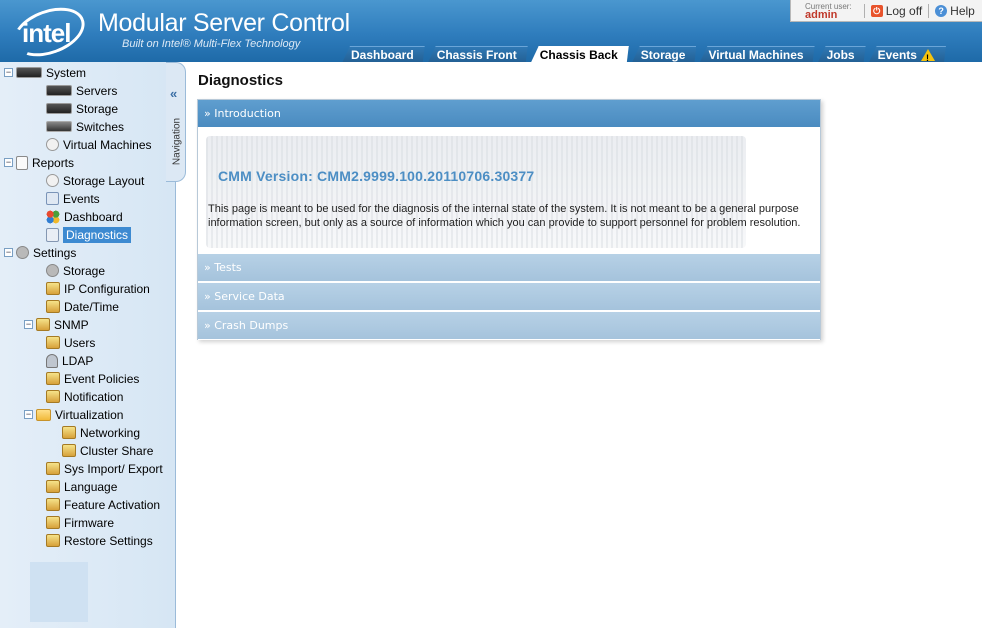  Describe the element at coordinates (102, 378) in the screenshot. I see `sidebar-item-label: Event Policies` at that location.